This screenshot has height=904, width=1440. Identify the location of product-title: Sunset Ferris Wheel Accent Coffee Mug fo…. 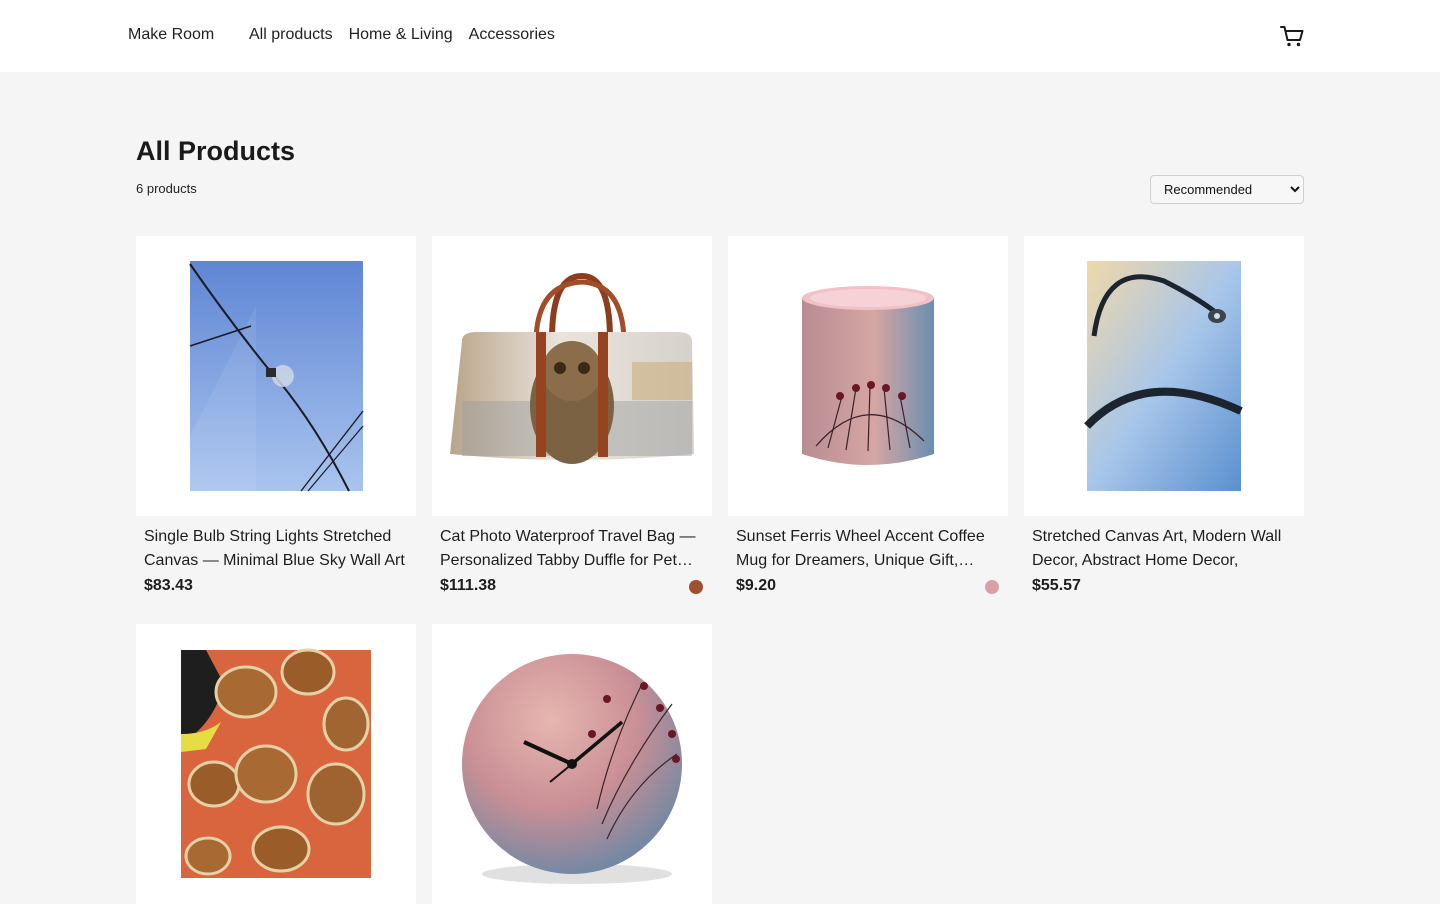
(868, 549).